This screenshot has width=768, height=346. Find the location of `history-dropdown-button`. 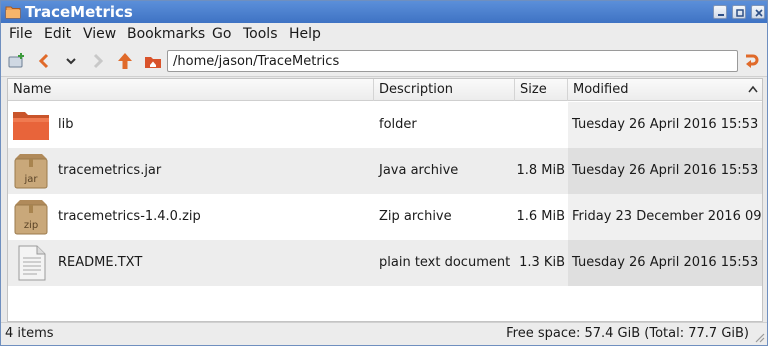

history-dropdown-button is located at coordinates (71, 61).